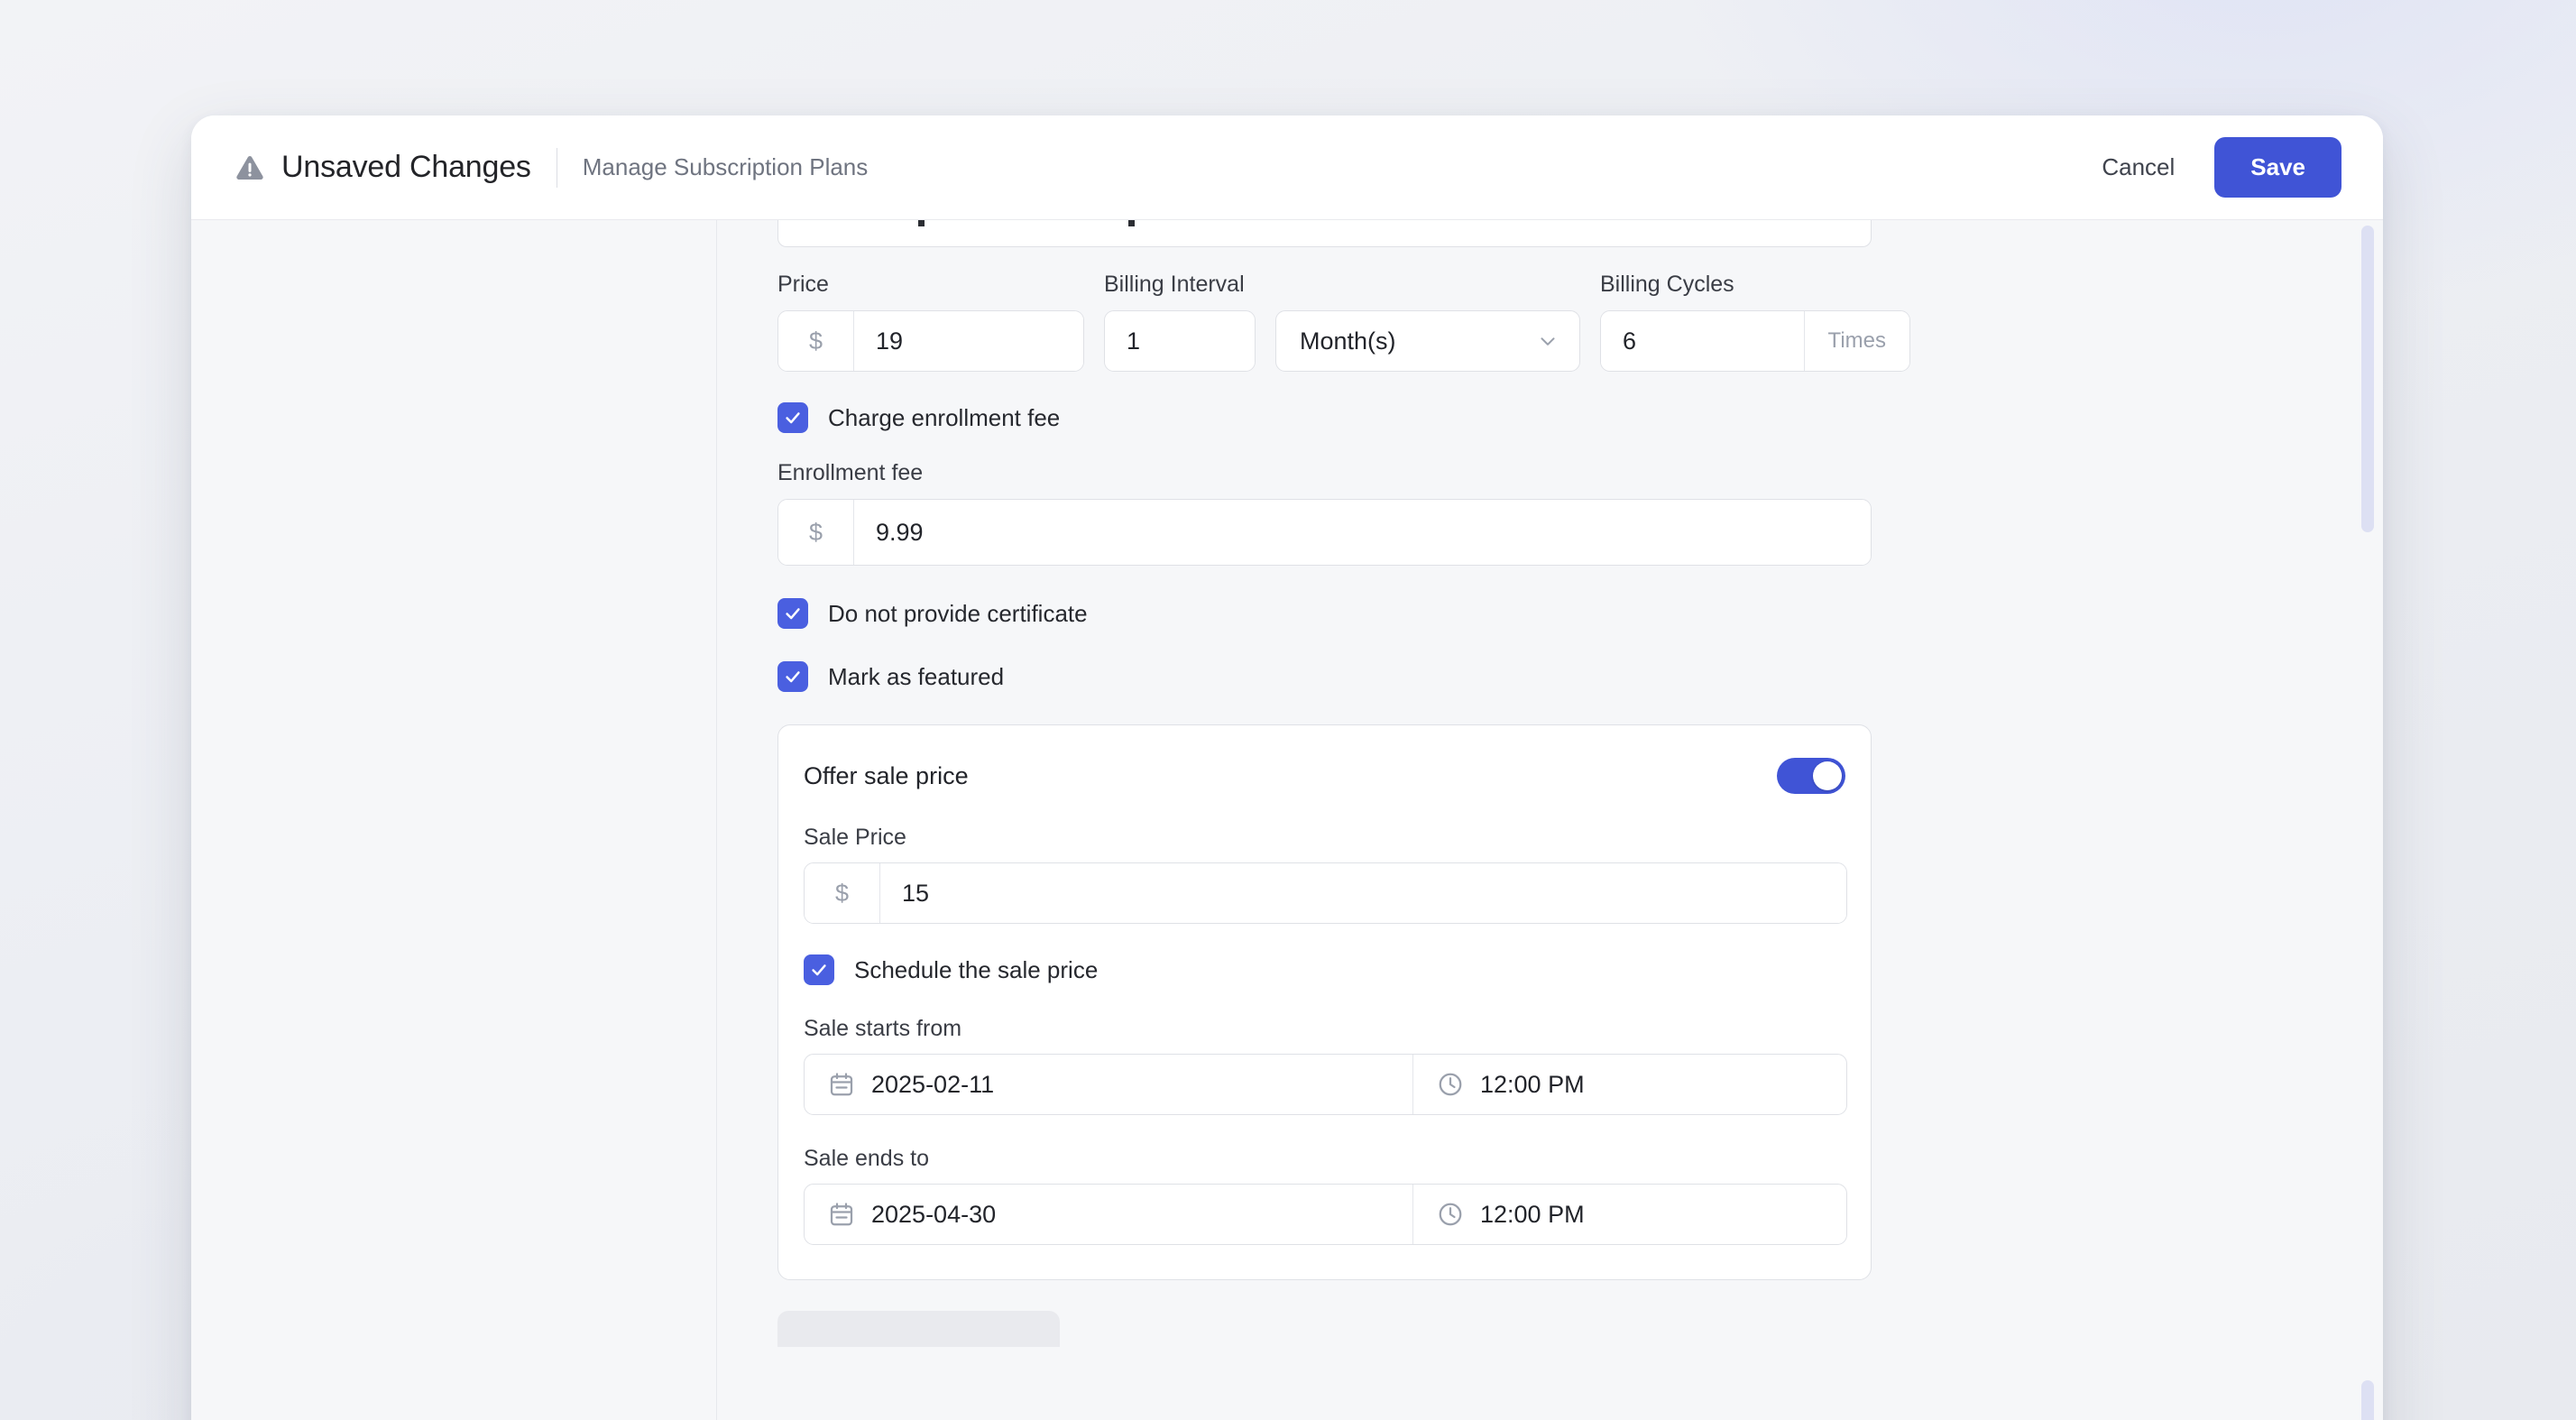  Describe the element at coordinates (883, 1029) in the screenshot. I see `sale-starts-from-label: Sale starts from` at that location.